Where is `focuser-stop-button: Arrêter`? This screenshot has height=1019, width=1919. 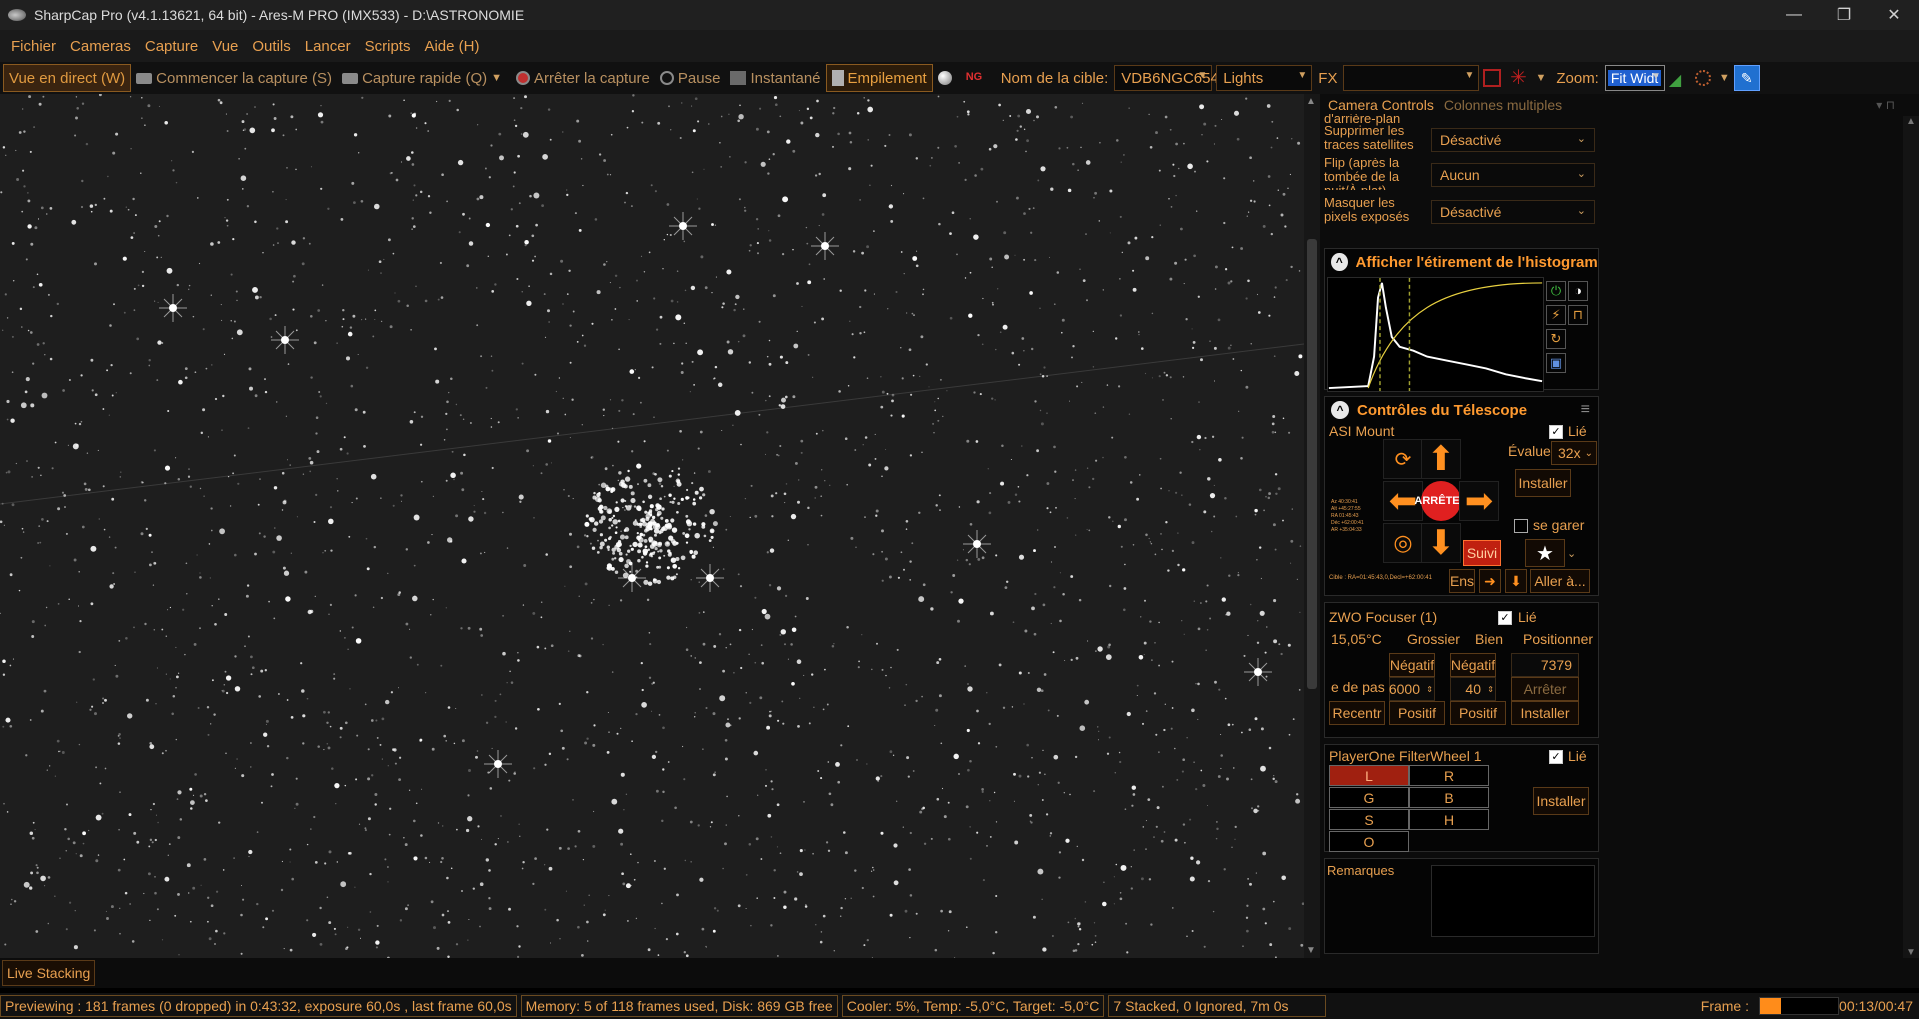 focuser-stop-button: Arrêter is located at coordinates (1545, 689).